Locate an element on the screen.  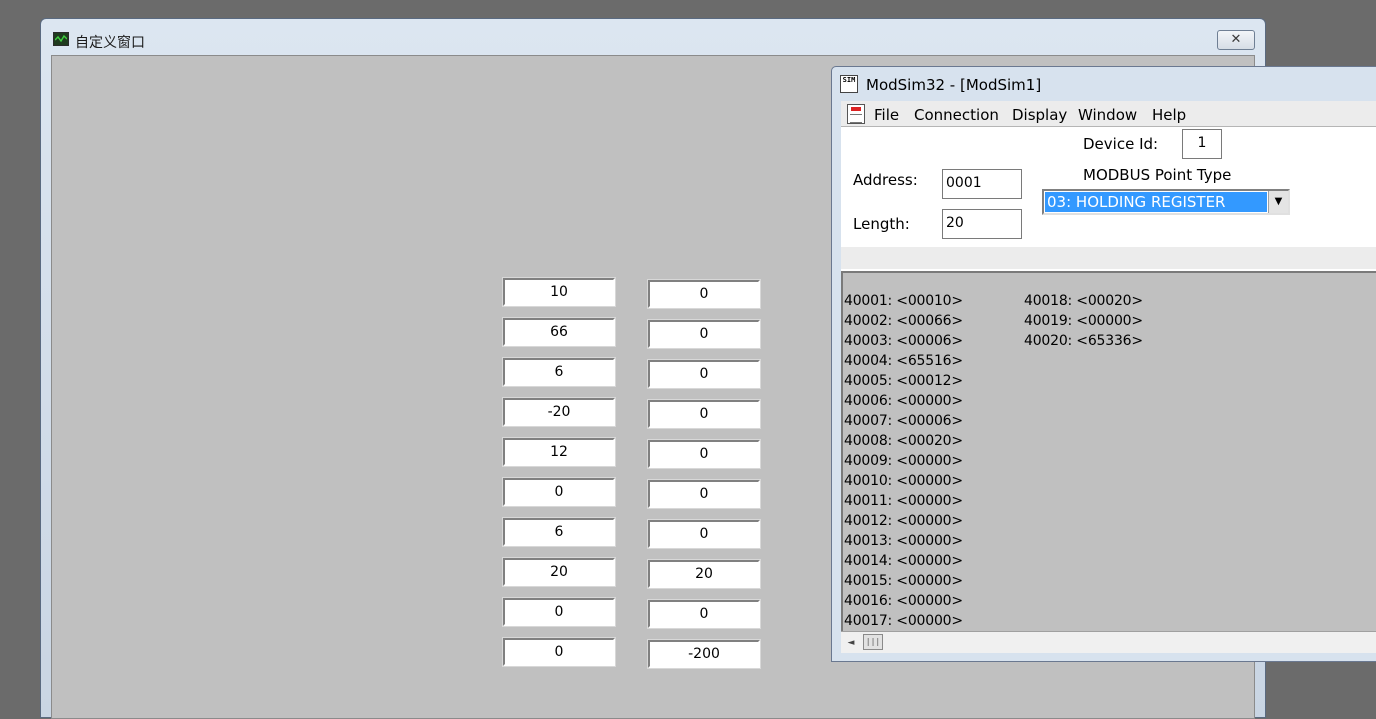
modsim-title: ModSim32 - [ModSim1] is located at coordinates (954, 85).